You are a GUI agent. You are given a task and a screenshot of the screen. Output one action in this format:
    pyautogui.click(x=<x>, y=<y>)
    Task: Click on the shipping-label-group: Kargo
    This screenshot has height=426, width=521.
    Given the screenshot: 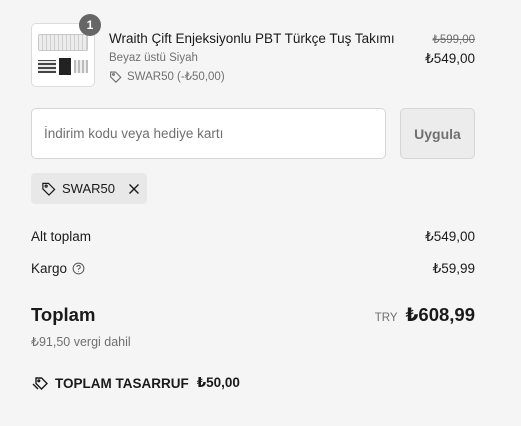 What is the action you would take?
    pyautogui.click(x=58, y=268)
    